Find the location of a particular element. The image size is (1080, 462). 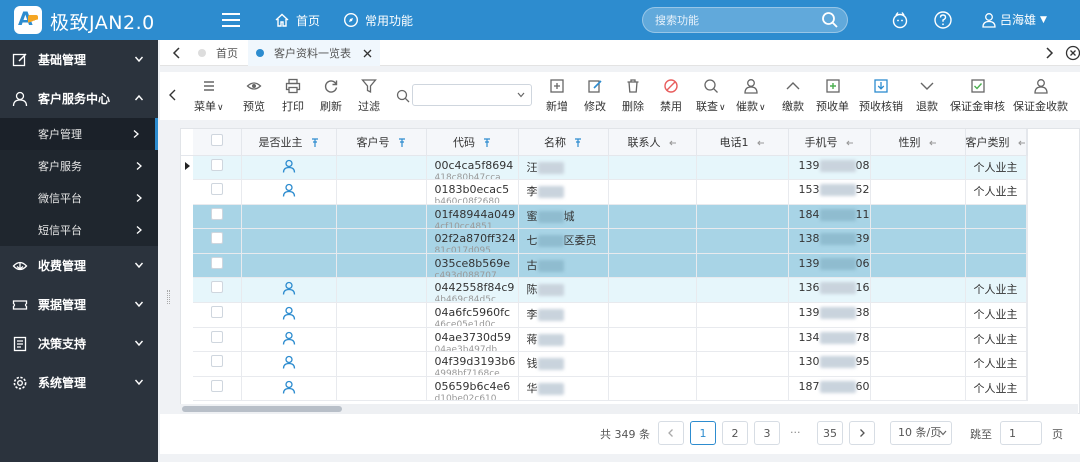

header-col-category: 客户类别 is located at coordinates (996, 142).